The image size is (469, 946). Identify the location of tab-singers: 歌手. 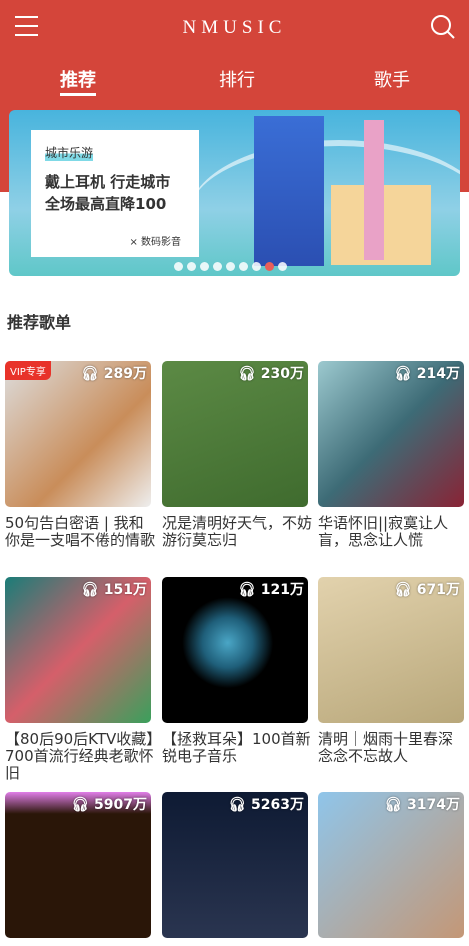
(392, 79).